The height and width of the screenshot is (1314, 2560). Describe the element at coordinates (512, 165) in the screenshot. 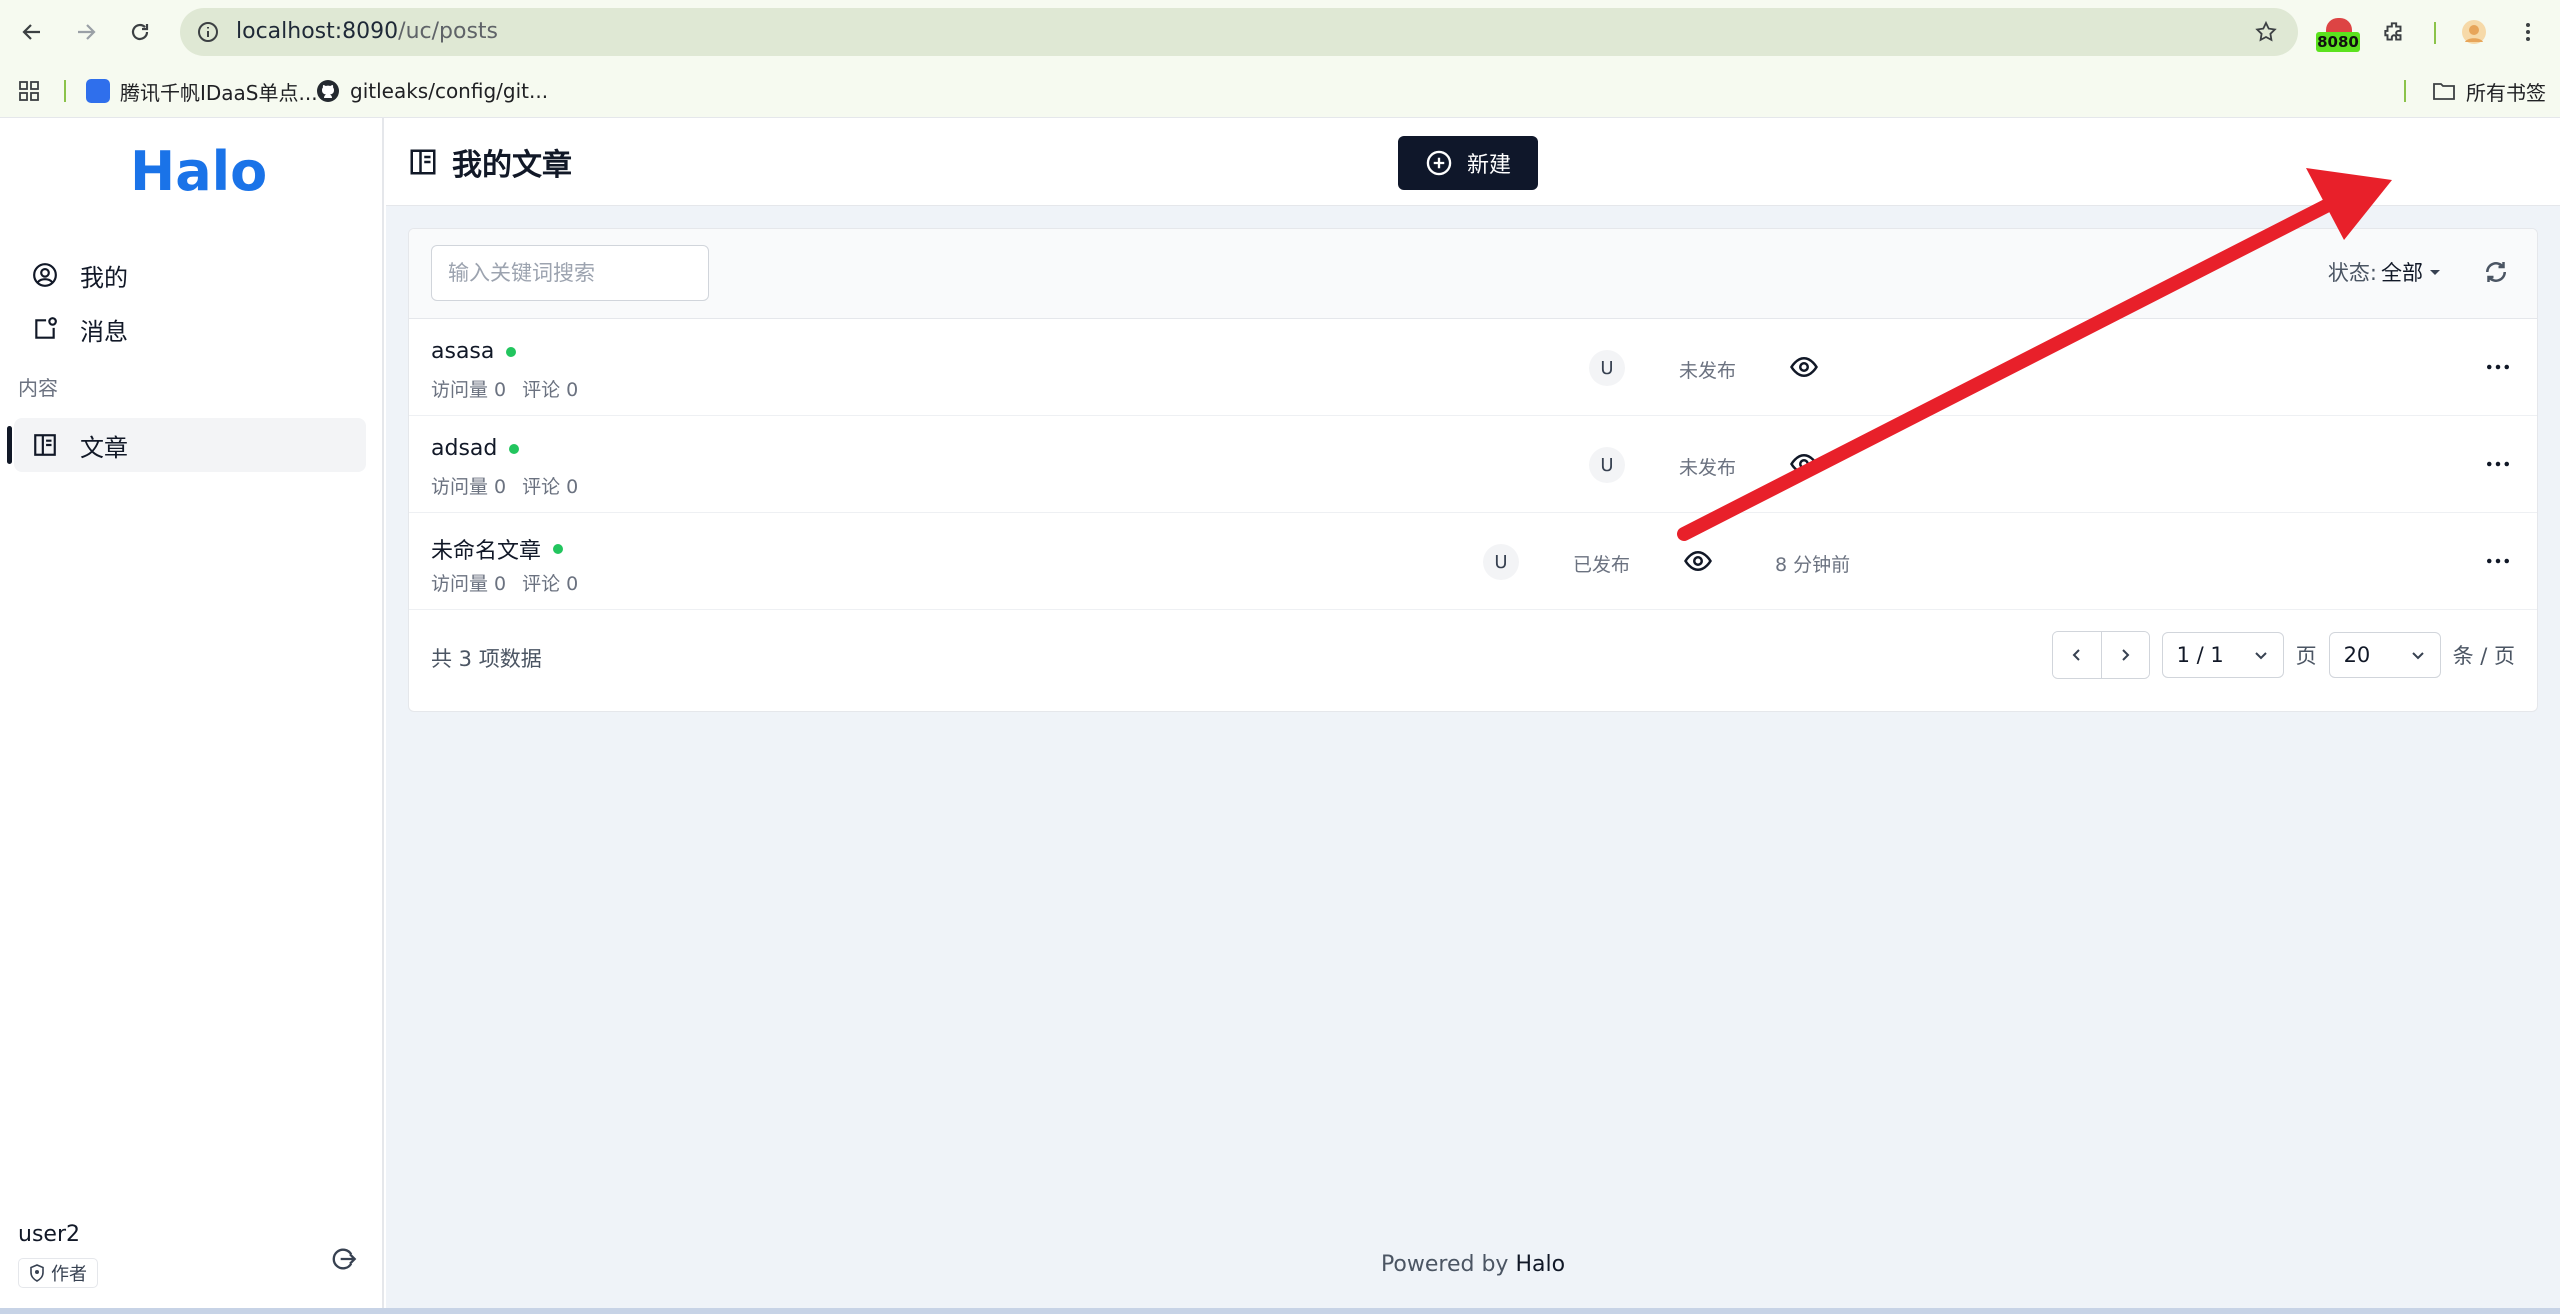

I see `page-title-text: 我的文章` at that location.